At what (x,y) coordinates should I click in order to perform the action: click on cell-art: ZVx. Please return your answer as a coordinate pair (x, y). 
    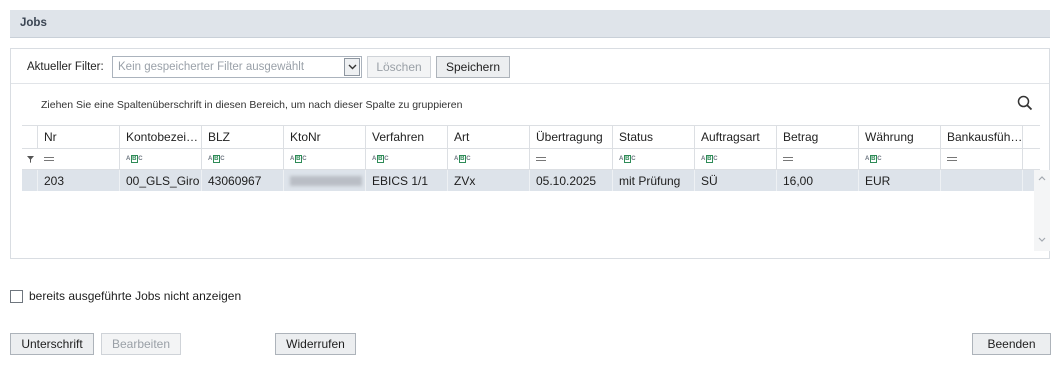
    Looking at the image, I should click on (489, 180).